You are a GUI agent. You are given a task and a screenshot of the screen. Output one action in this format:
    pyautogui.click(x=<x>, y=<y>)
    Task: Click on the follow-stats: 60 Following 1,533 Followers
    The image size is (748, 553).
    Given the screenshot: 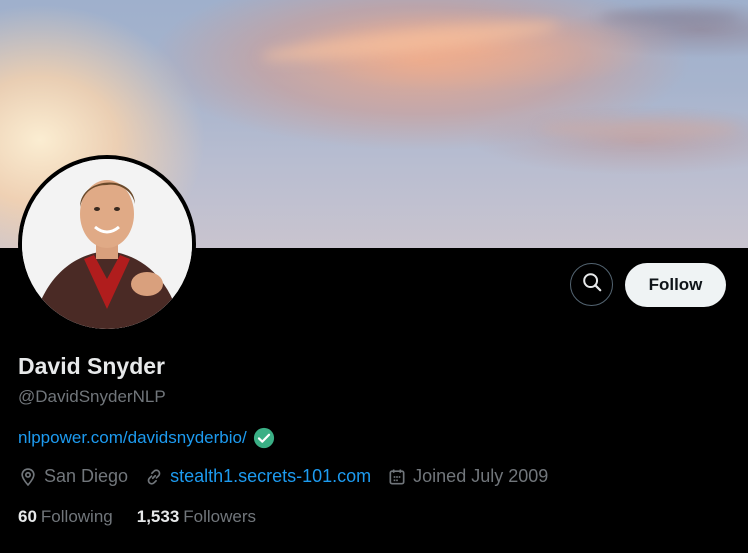 What is the action you would take?
    pyautogui.click(x=149, y=517)
    